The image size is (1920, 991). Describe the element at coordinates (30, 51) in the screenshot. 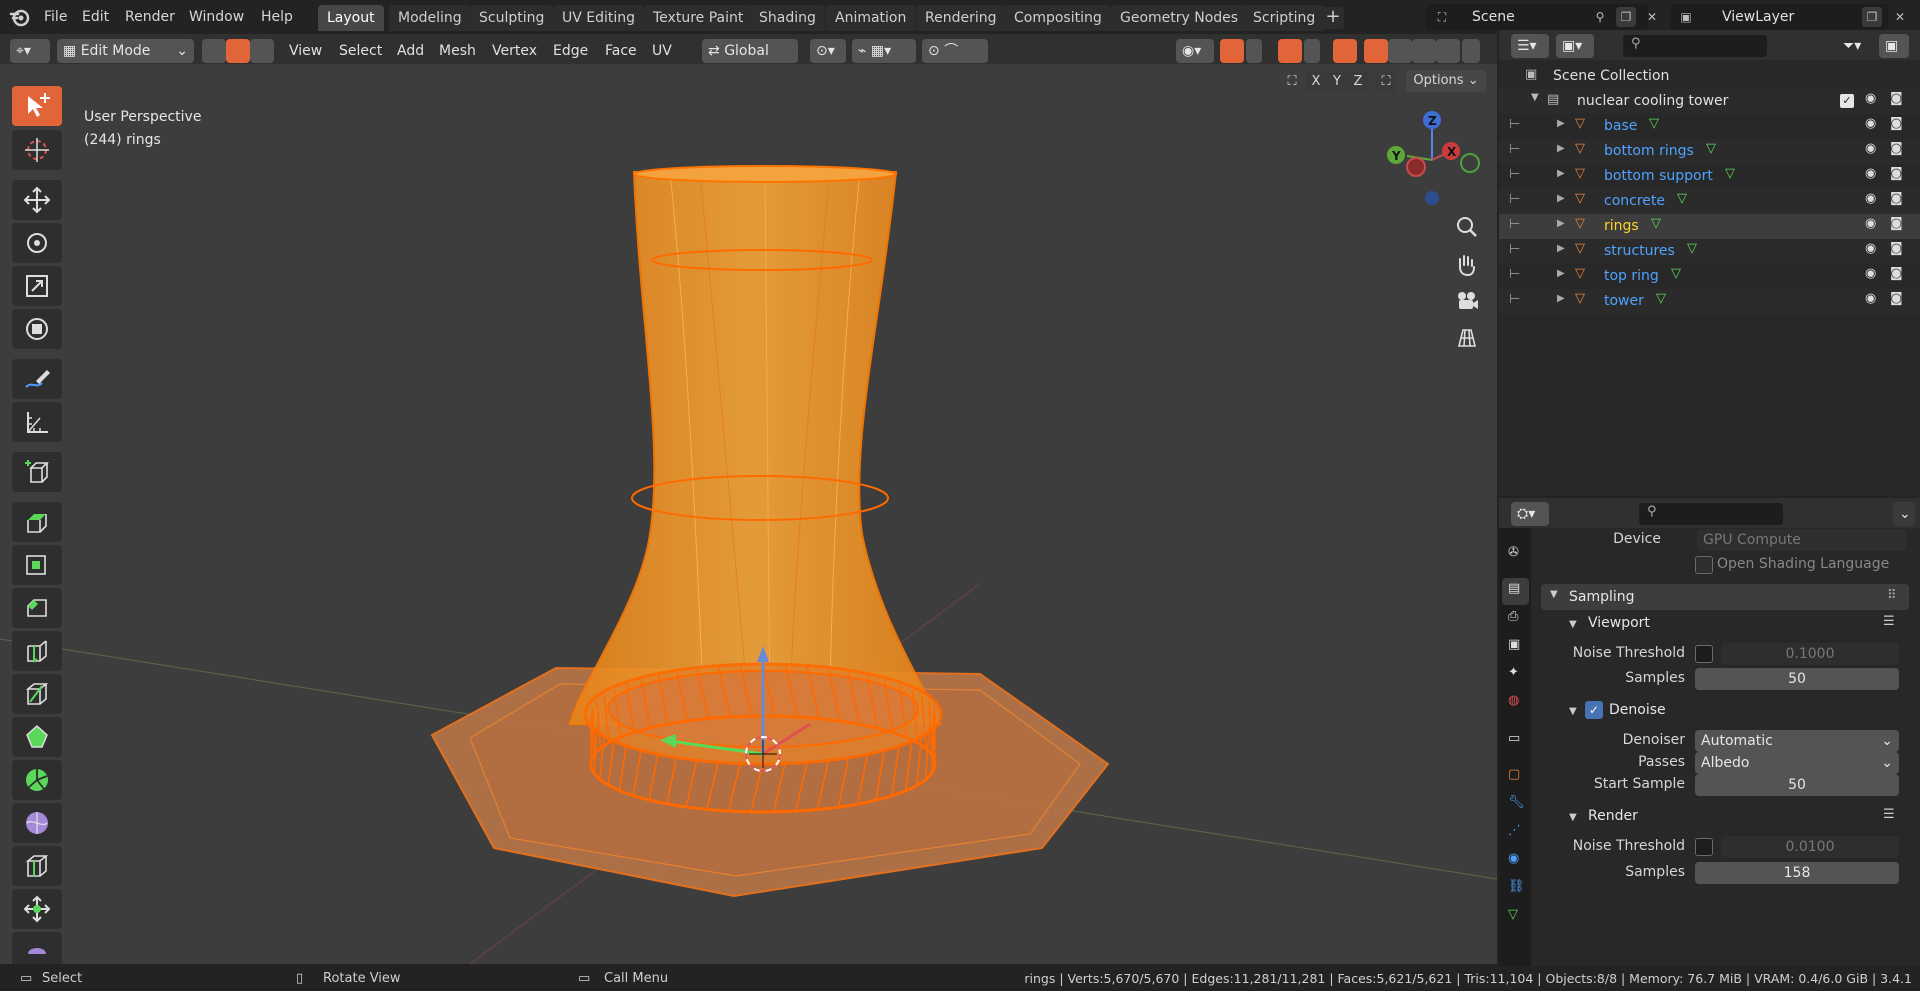

I see `editor-type-button: ⌖▾` at that location.